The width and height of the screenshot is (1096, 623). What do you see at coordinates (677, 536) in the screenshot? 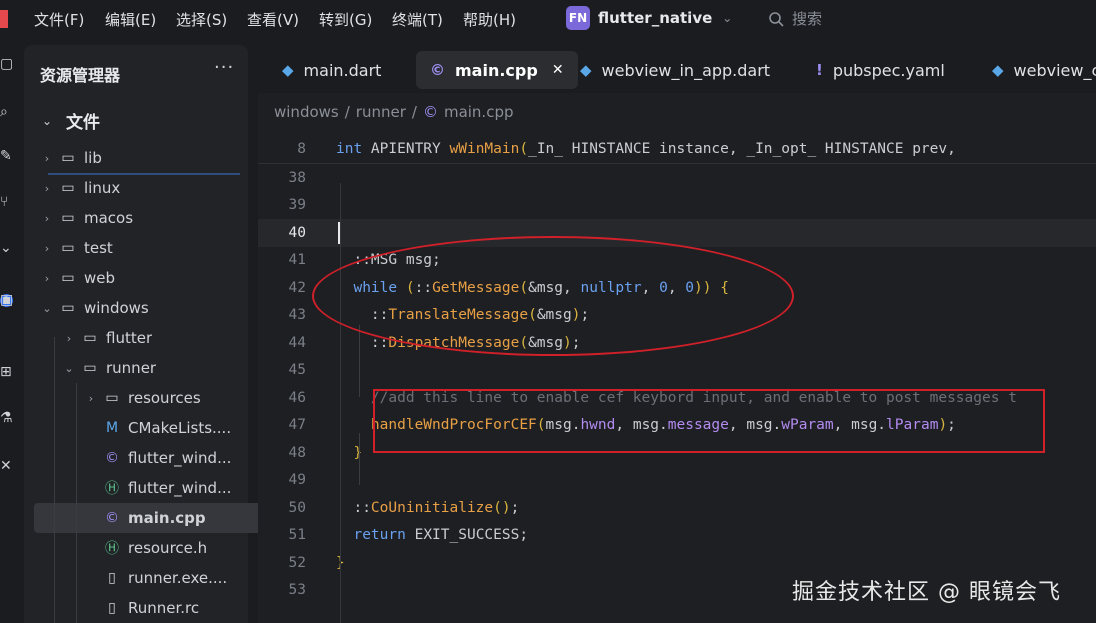
I see `code-line: 51 return EXIT_SUCCESS;` at bounding box center [677, 536].